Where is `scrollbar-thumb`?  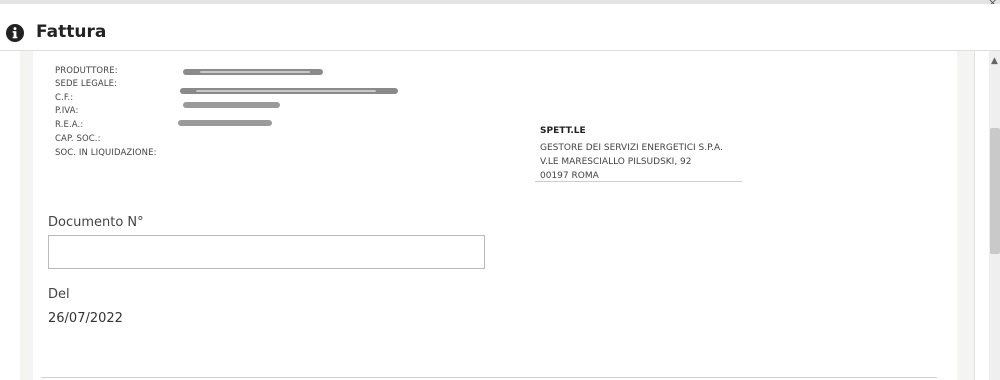
scrollbar-thumb is located at coordinates (995, 191).